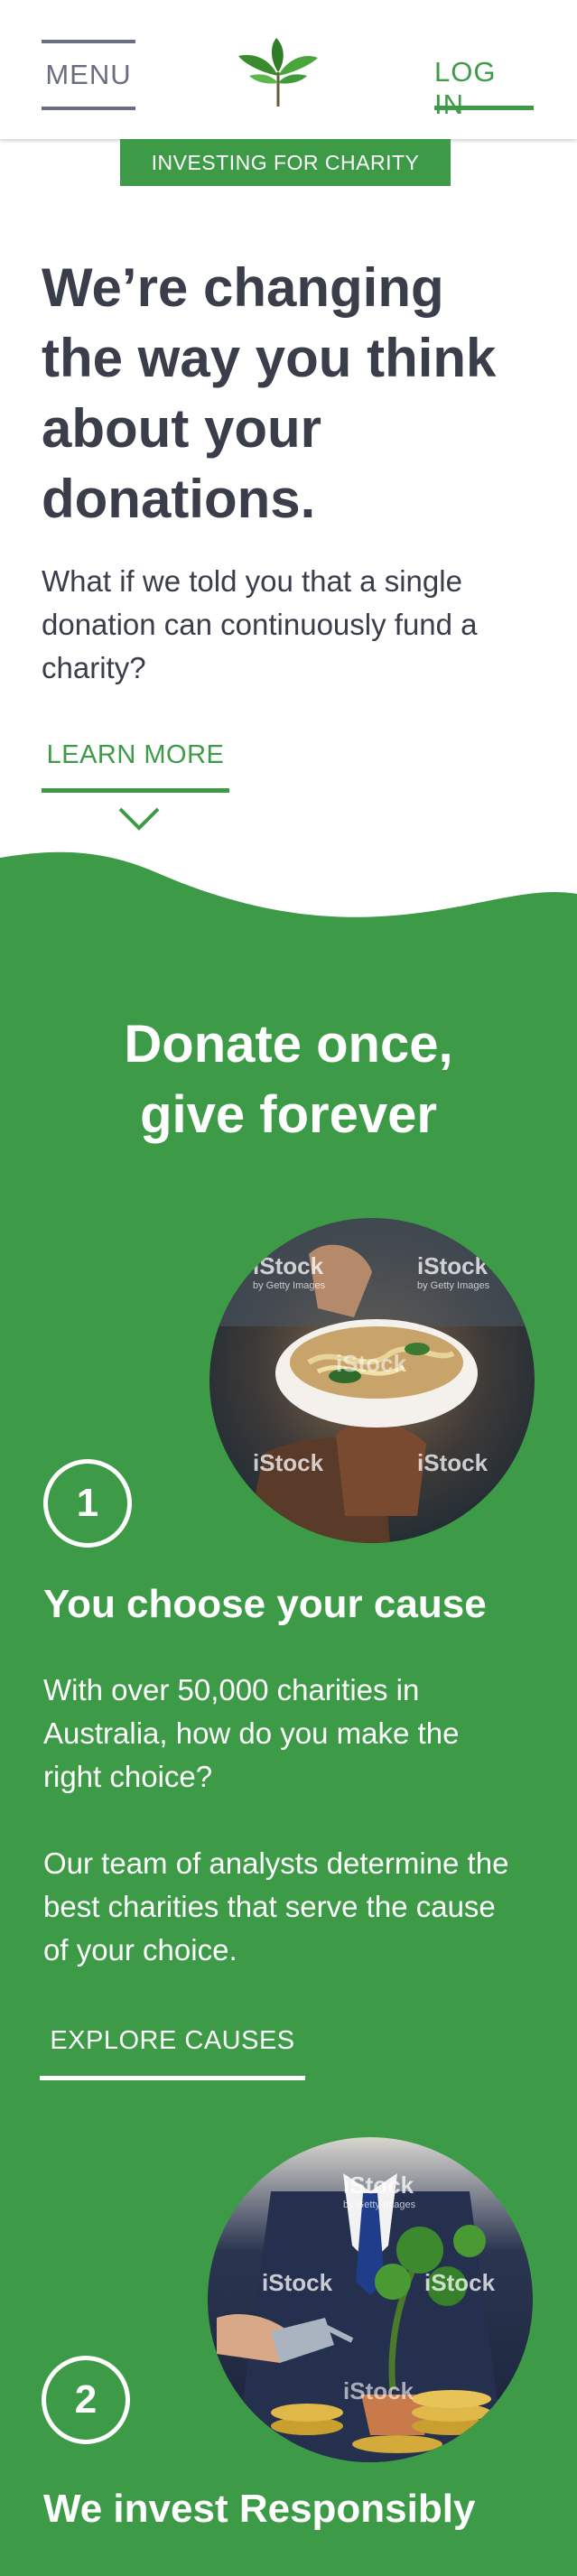 This screenshot has width=577, height=2576. I want to click on wave-divider, so click(288, 899).